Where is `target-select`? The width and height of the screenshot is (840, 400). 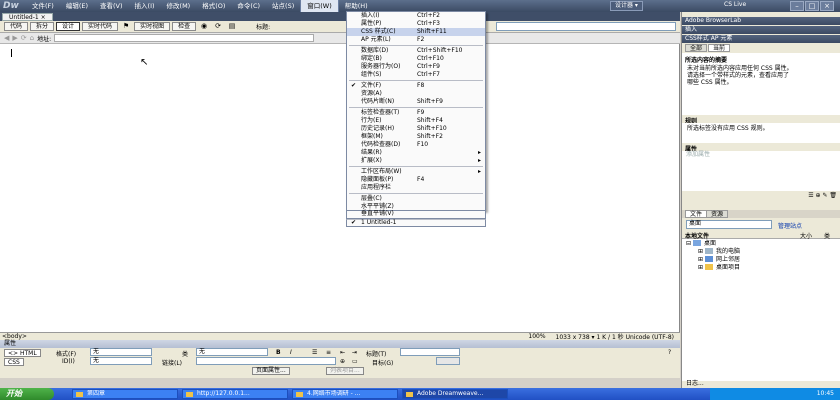 target-select is located at coordinates (448, 361).